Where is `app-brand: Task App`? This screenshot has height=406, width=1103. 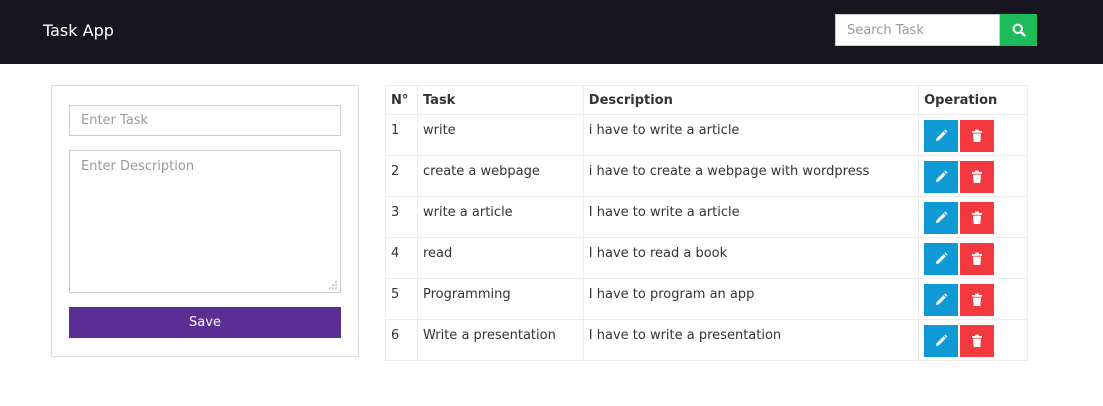
app-brand: Task App is located at coordinates (78, 31).